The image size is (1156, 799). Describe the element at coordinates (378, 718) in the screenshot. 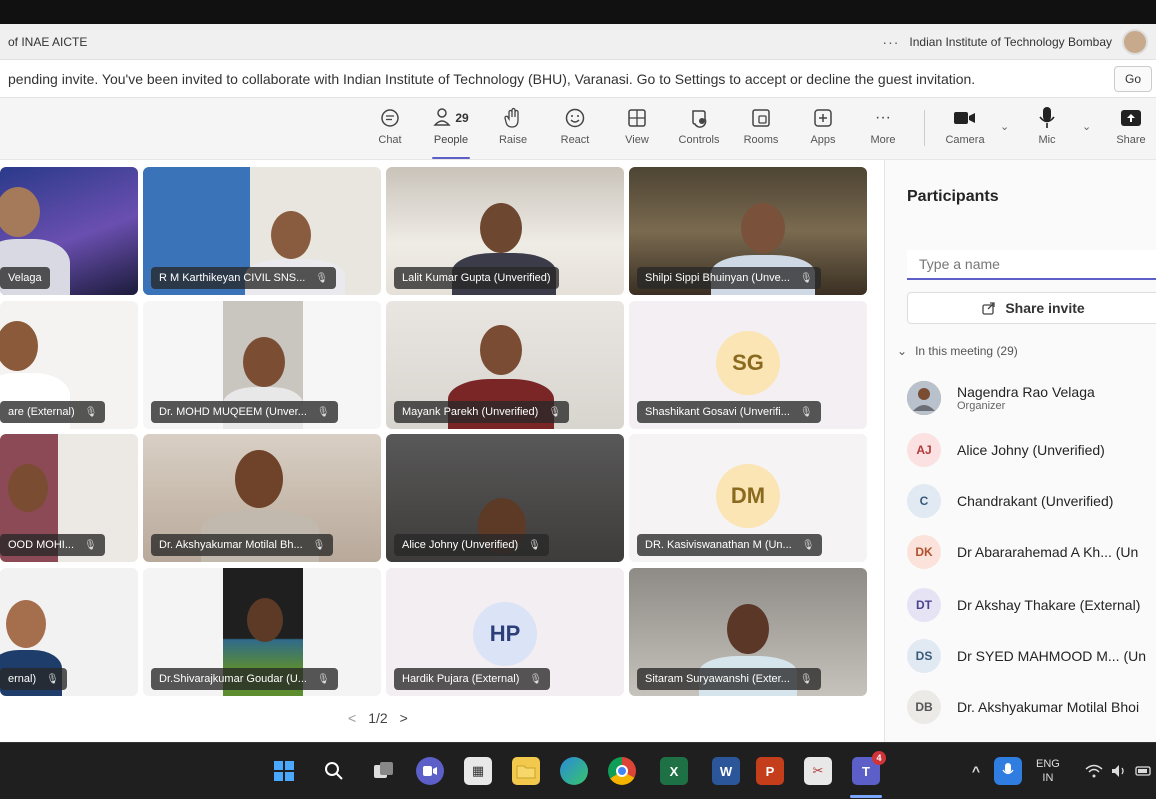

I see `page-indicator: 1/2` at that location.